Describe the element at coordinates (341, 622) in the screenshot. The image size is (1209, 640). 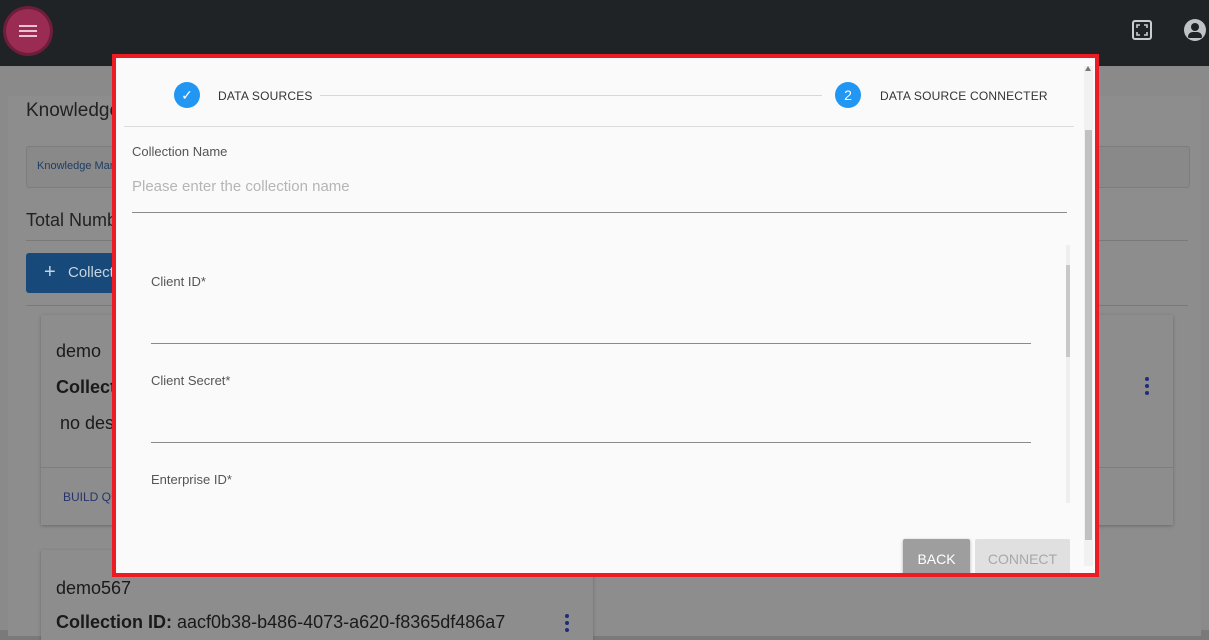
I see `card-collection-id: aacf0b38-b486-4073-a620-f8365df486a7` at that location.